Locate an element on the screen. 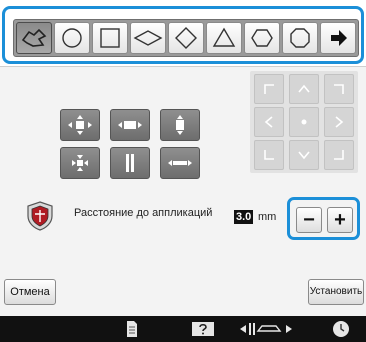 The height and width of the screenshot is (342, 366). next-shapes-button is located at coordinates (338, 38).